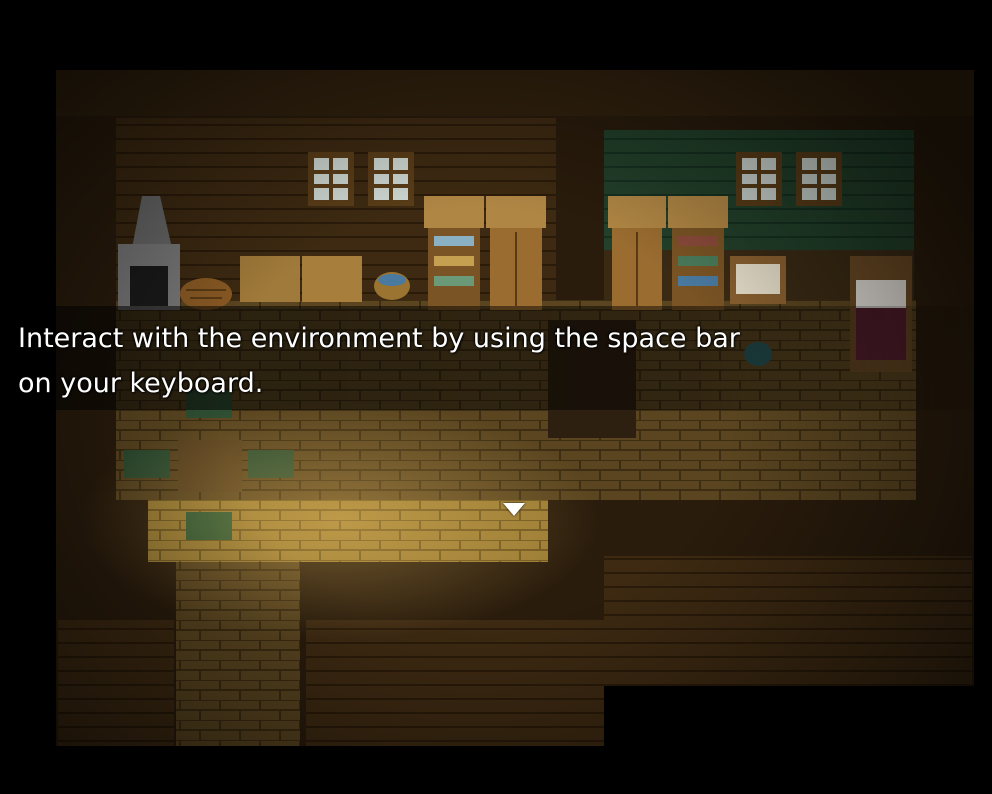 The image size is (992, 794). Describe the element at coordinates (454, 253) in the screenshot. I see `shelf-left` at that location.